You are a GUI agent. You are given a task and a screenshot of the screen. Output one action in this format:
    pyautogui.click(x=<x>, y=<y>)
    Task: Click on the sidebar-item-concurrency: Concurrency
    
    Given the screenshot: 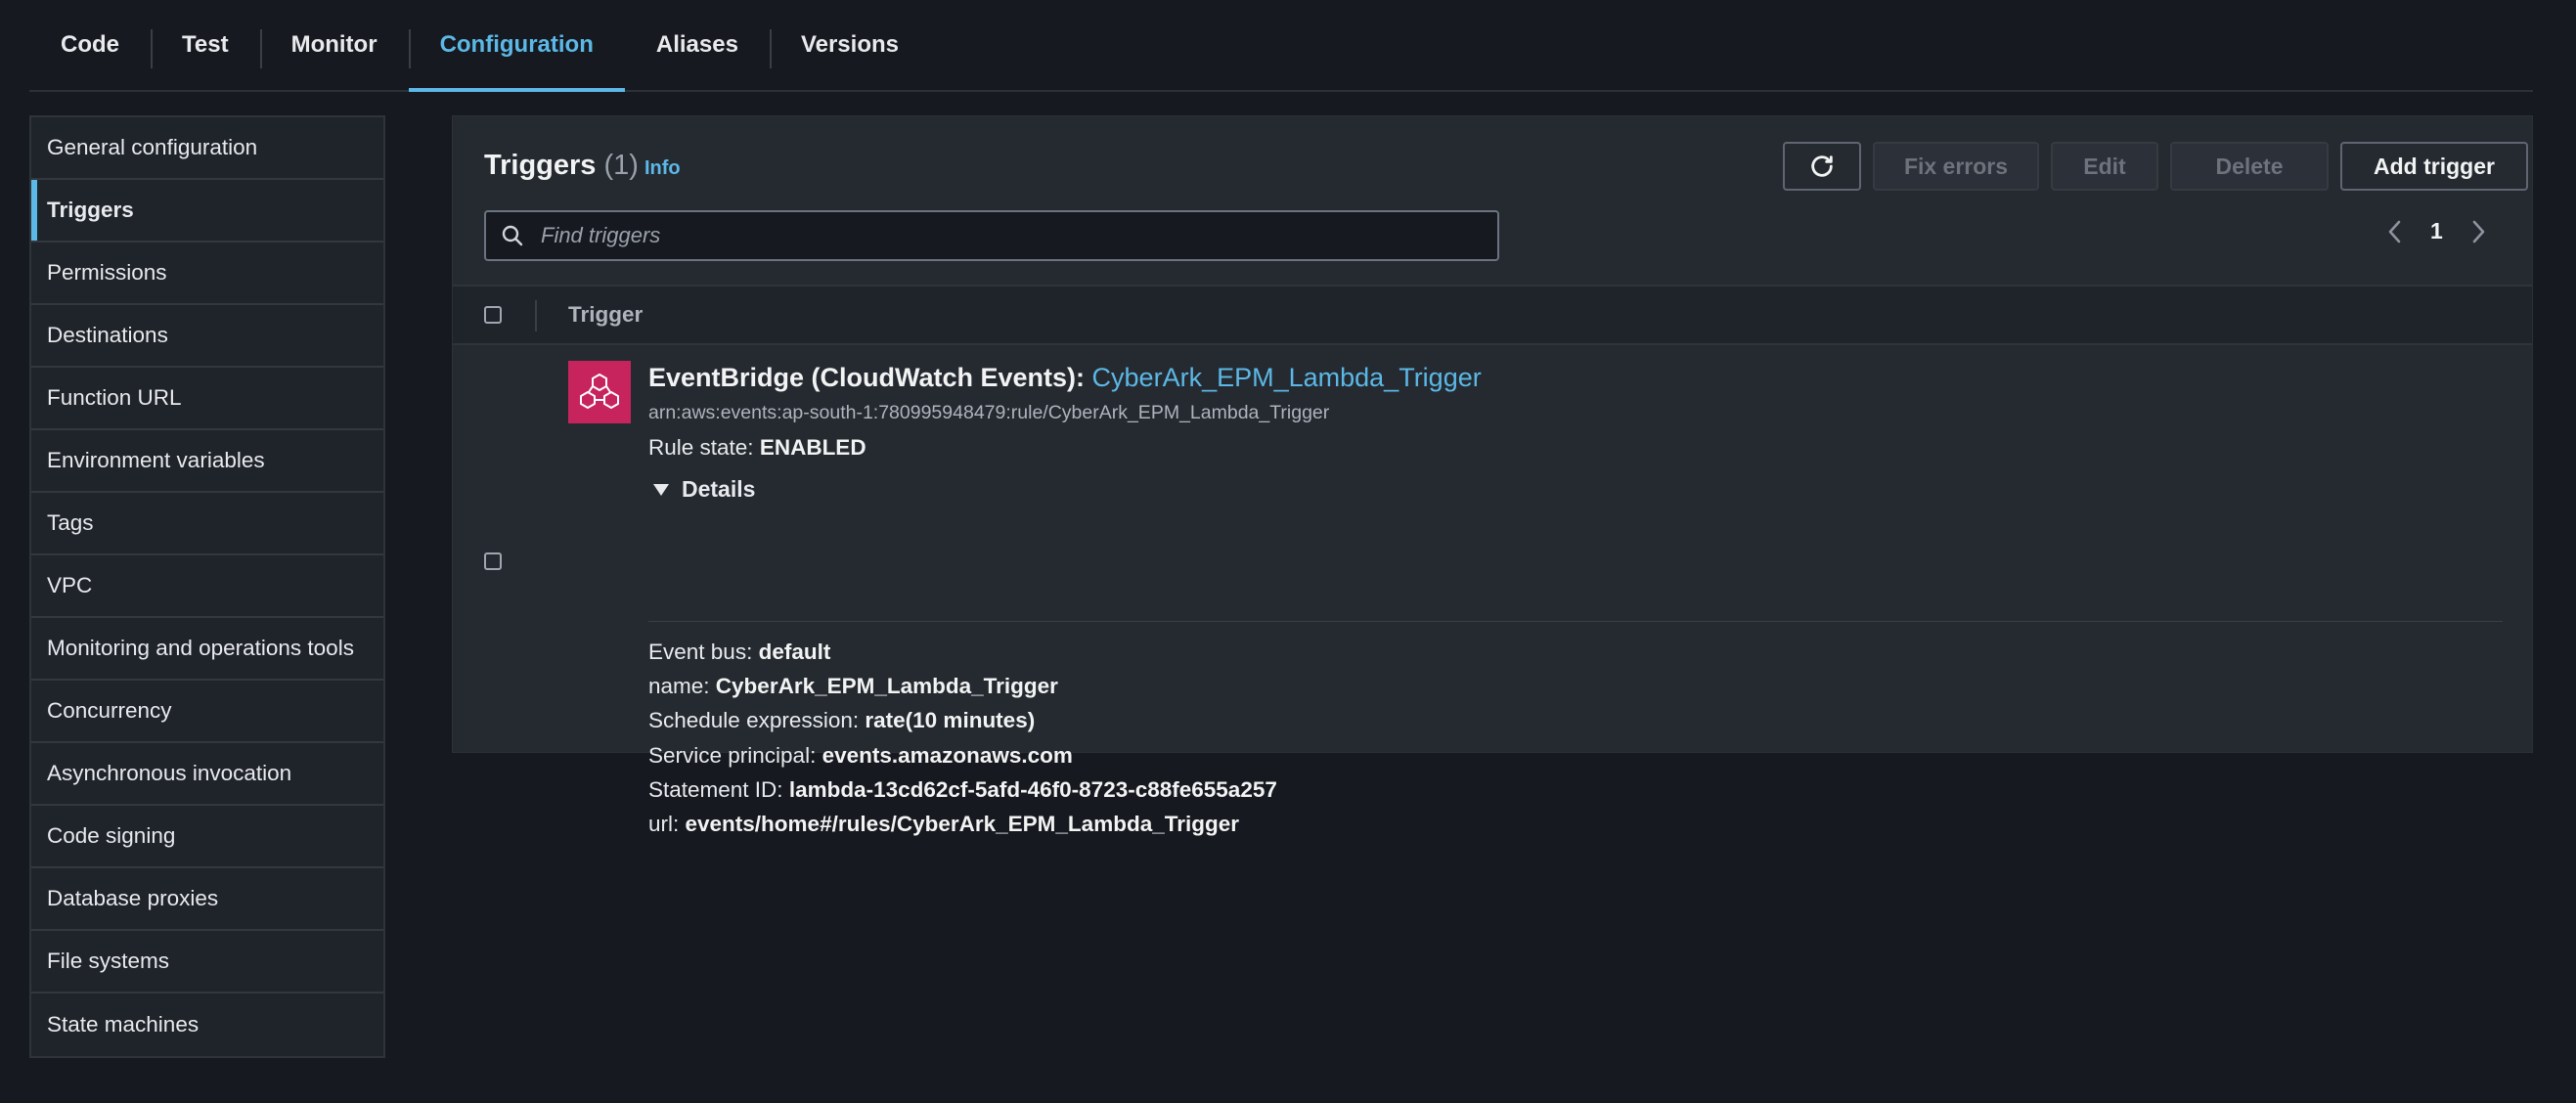 What is the action you would take?
    pyautogui.click(x=207, y=712)
    